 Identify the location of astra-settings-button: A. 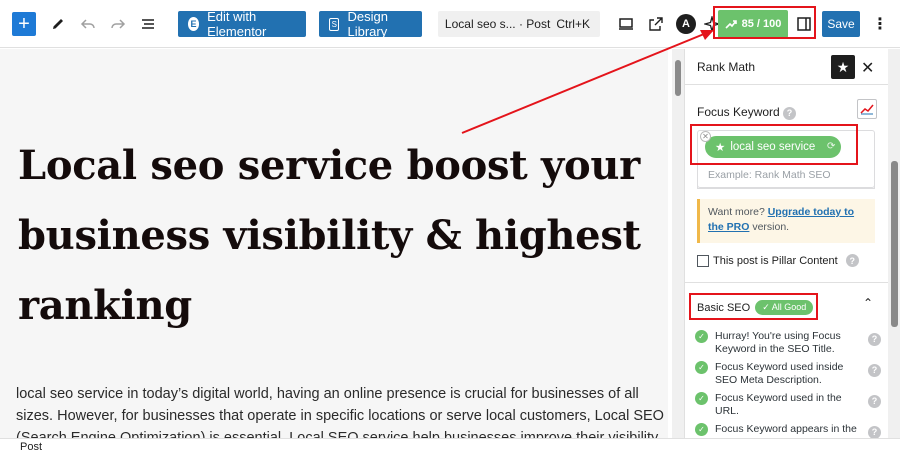
(686, 24).